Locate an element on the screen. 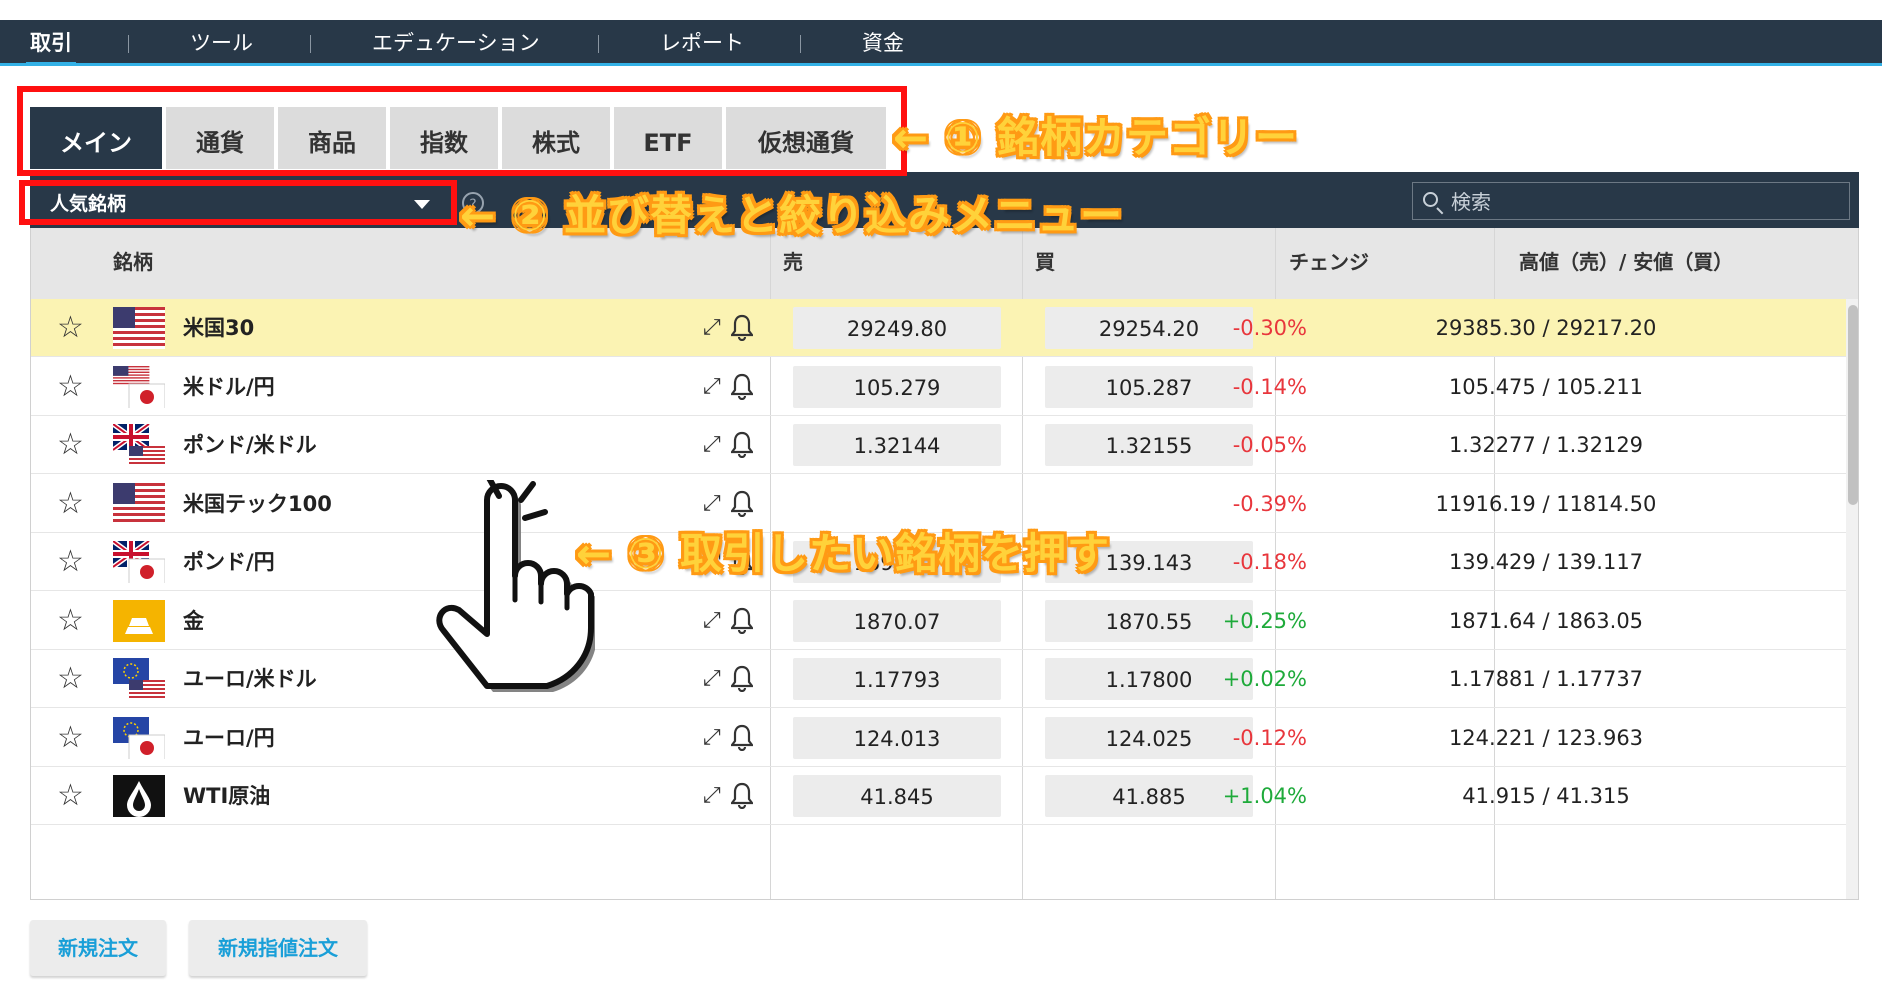 Image resolution: width=1882 pixels, height=1001 pixels. sell-price: 1.17793 is located at coordinates (897, 679).